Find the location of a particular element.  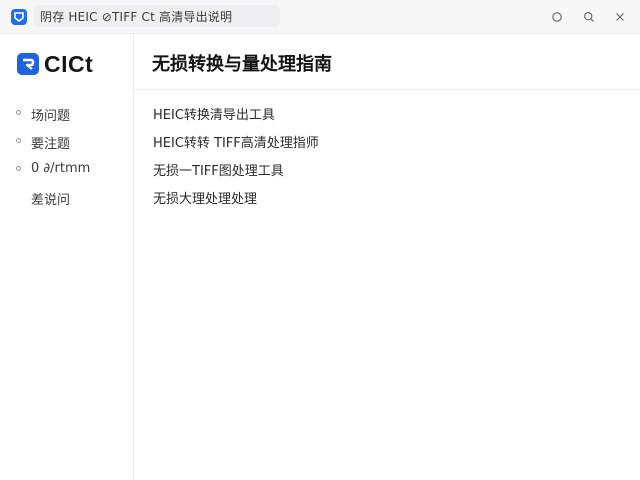

sidebar-item-3: 0 ∂/rtmm is located at coordinates (67, 169).